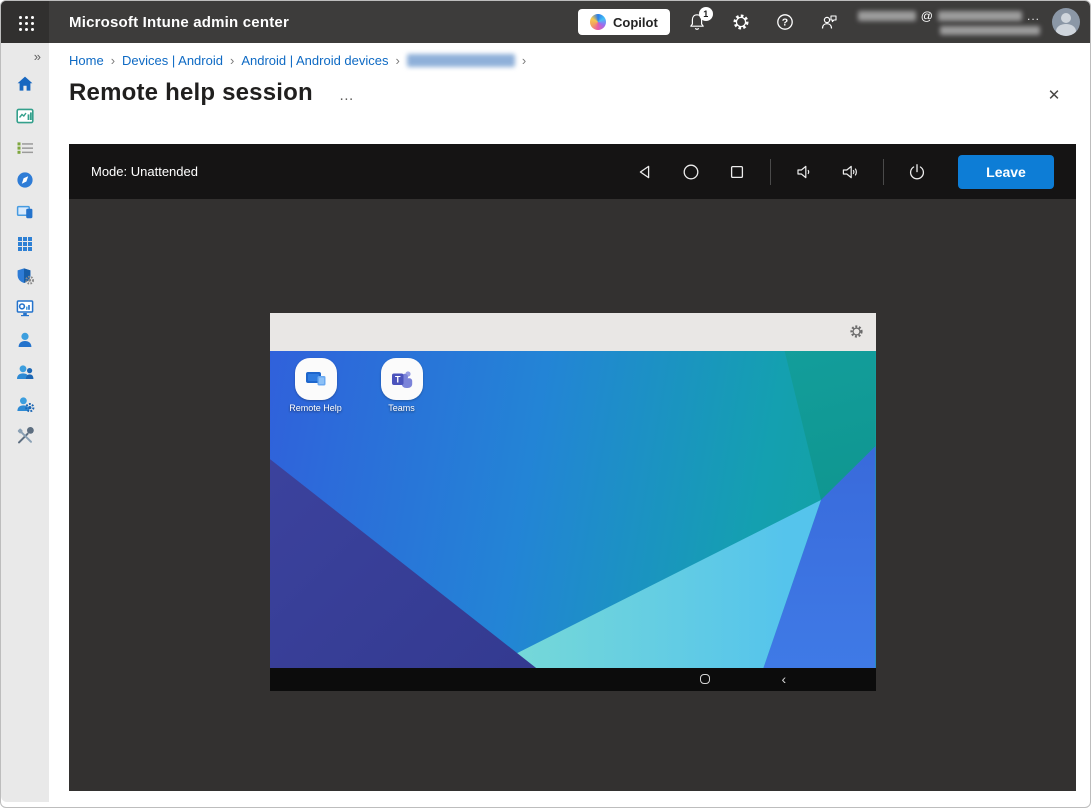 This screenshot has height=808, width=1091. Describe the element at coordinates (315, 408) in the screenshot. I see `app-label: Remote Help` at that location.